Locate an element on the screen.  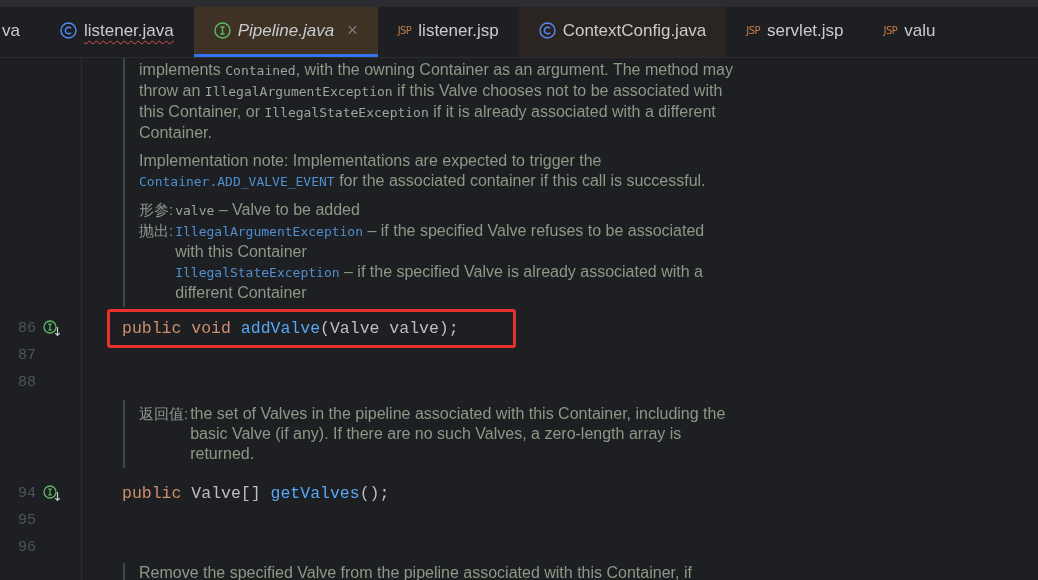
editor-tab: JSP servlet.jsp is located at coordinates (795, 32).